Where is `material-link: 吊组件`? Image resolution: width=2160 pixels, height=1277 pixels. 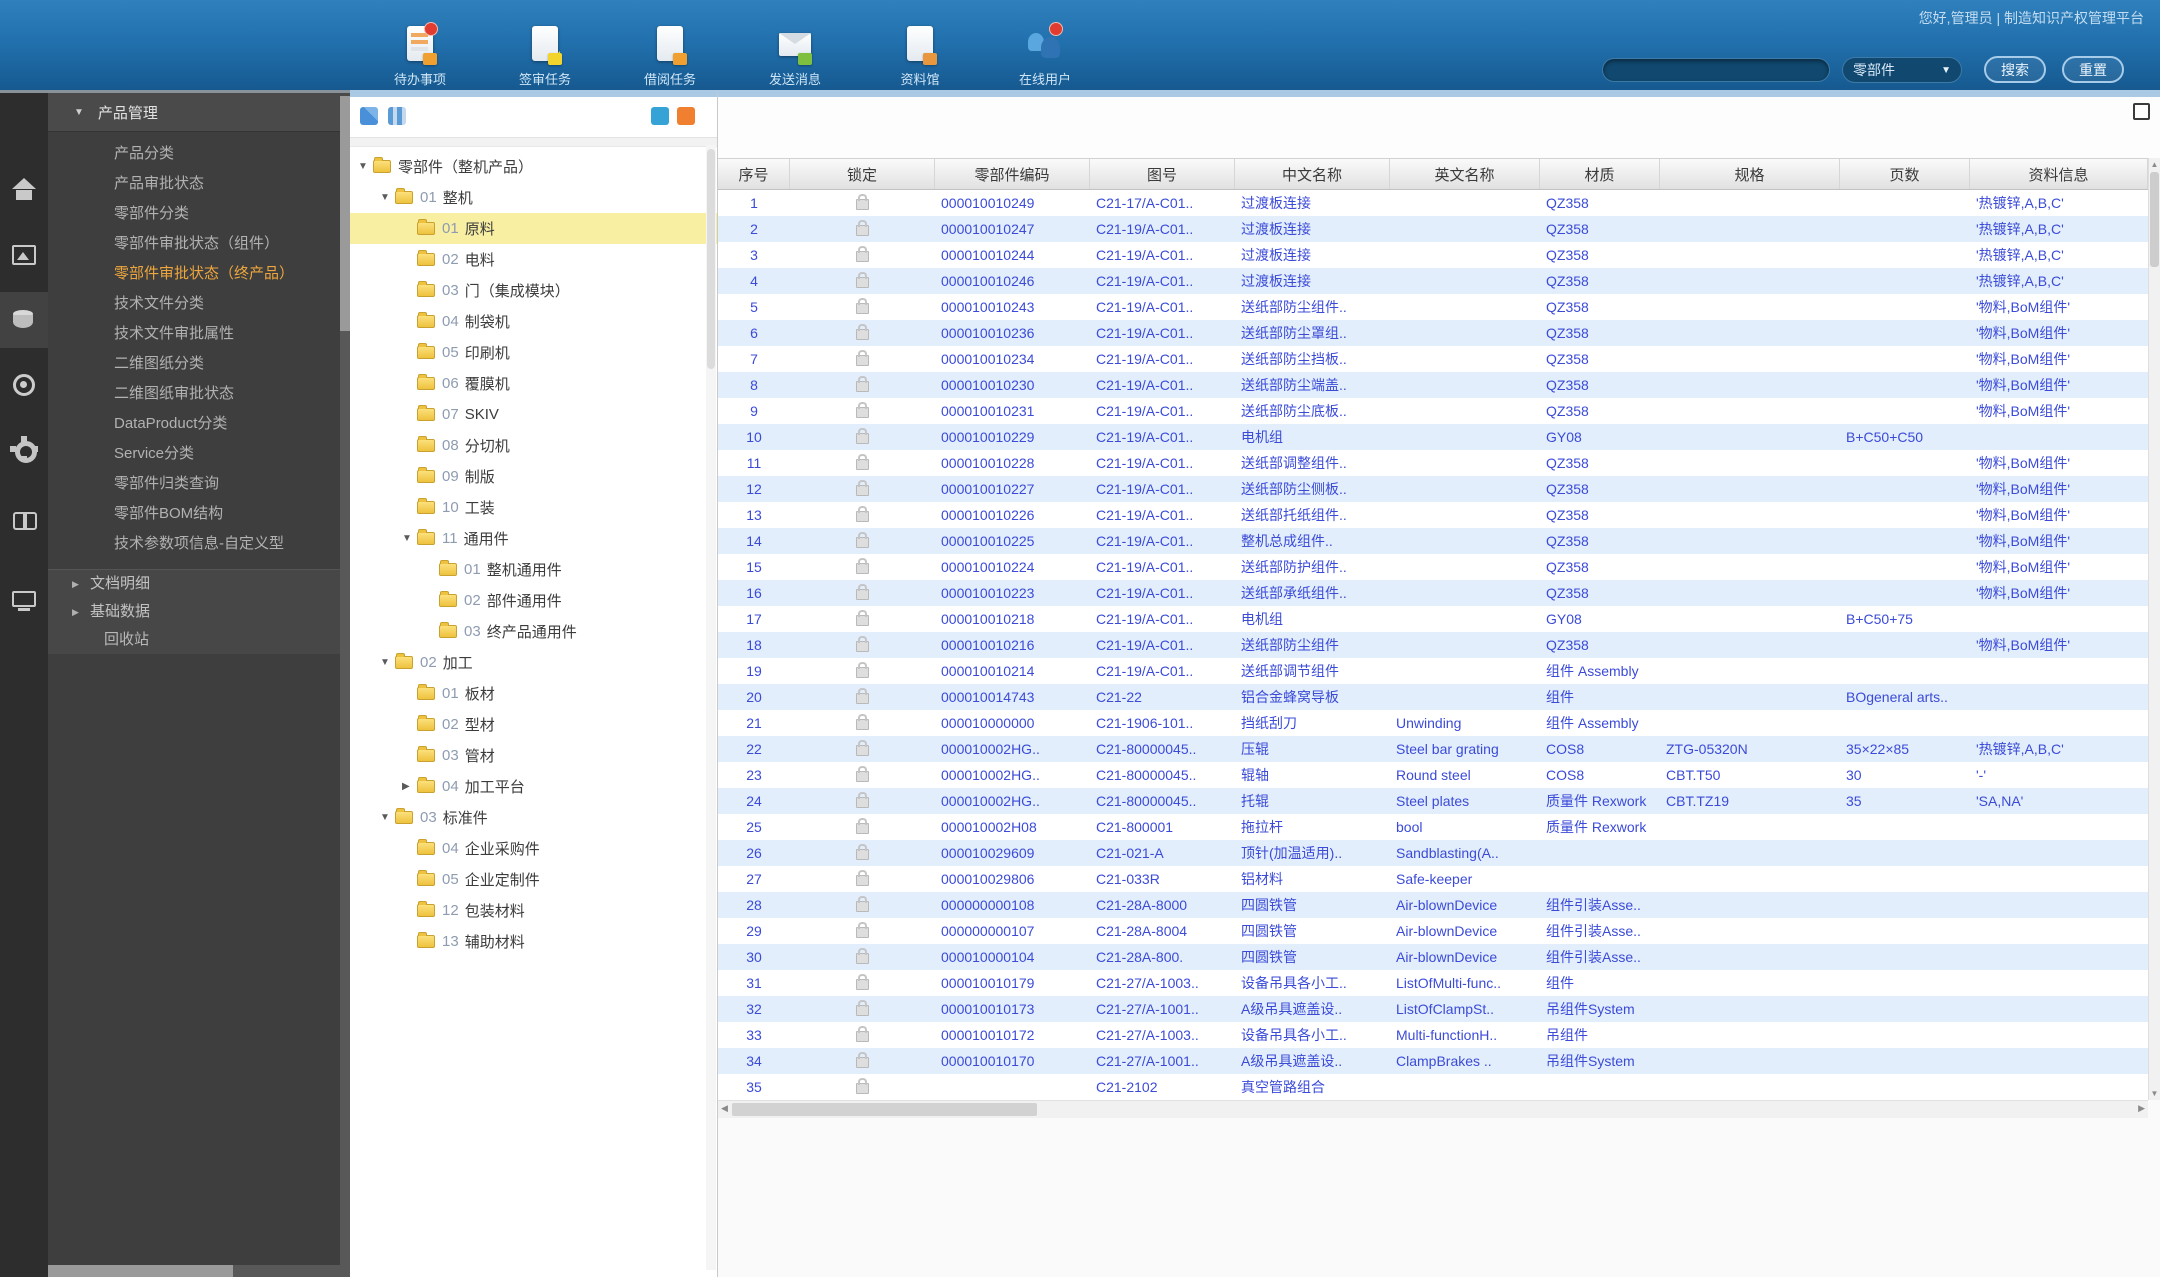
material-link: 吊组件 is located at coordinates (1600, 1035).